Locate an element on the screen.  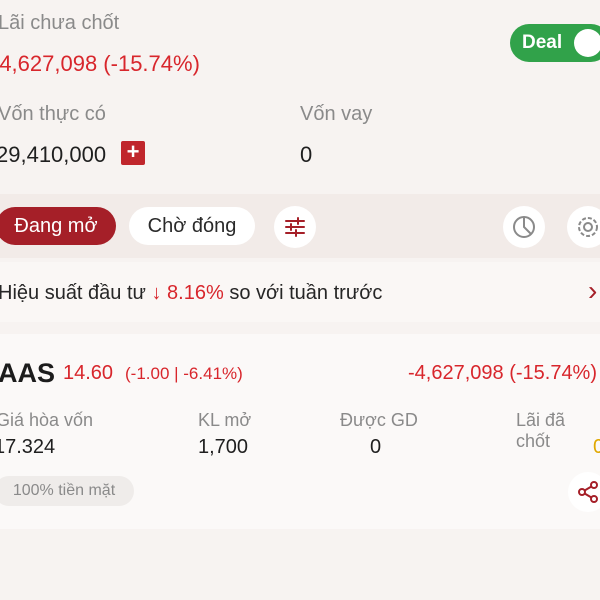
position-symbol: AAS is located at coordinates (28, 373).